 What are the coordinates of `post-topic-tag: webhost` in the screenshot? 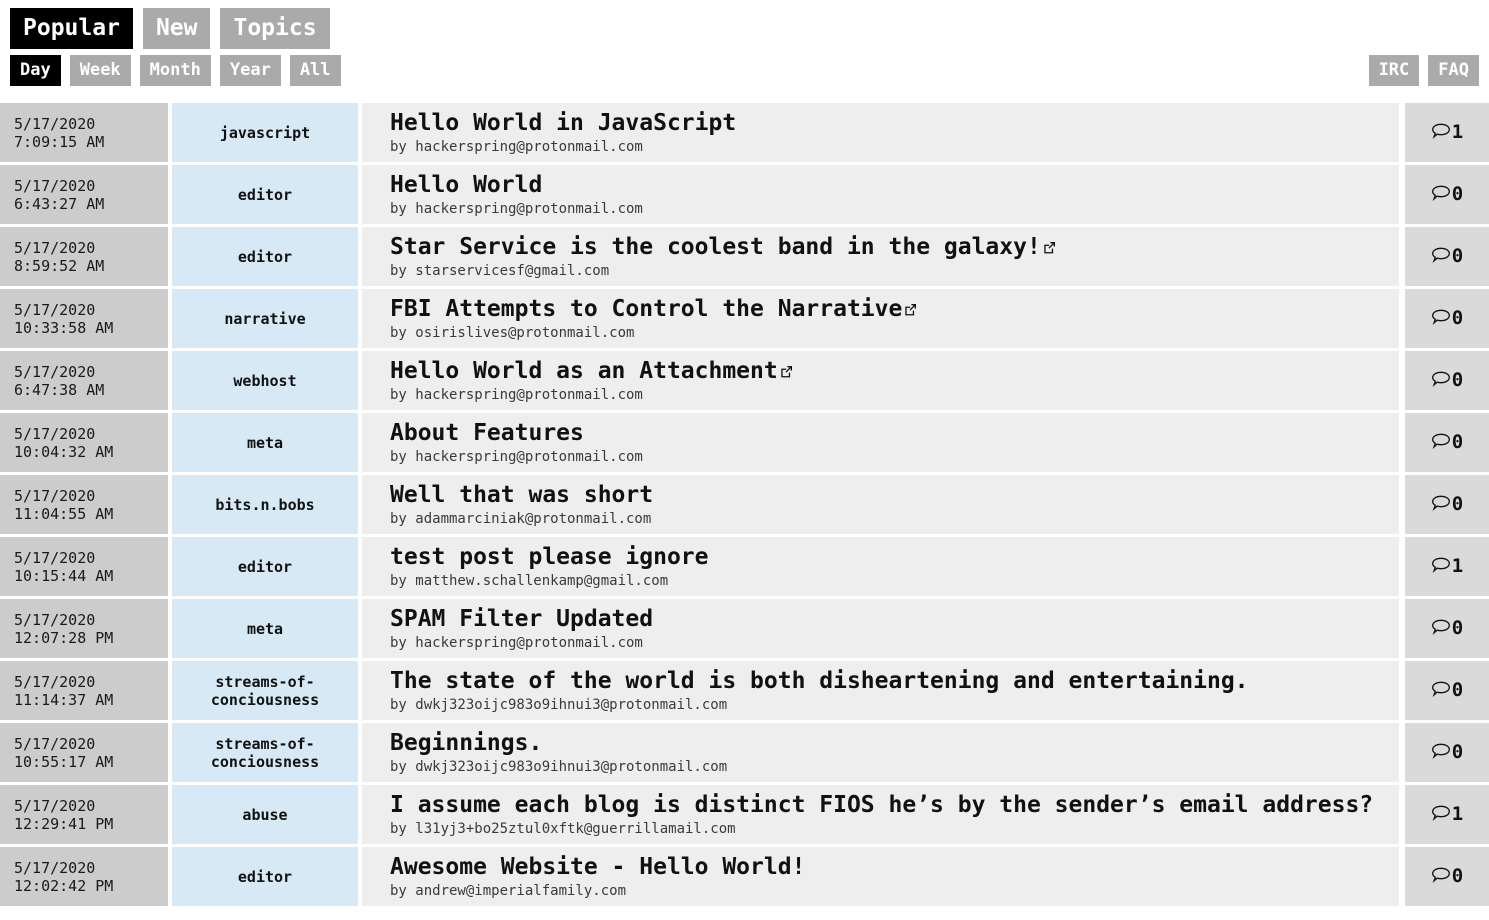 It's located at (265, 380).